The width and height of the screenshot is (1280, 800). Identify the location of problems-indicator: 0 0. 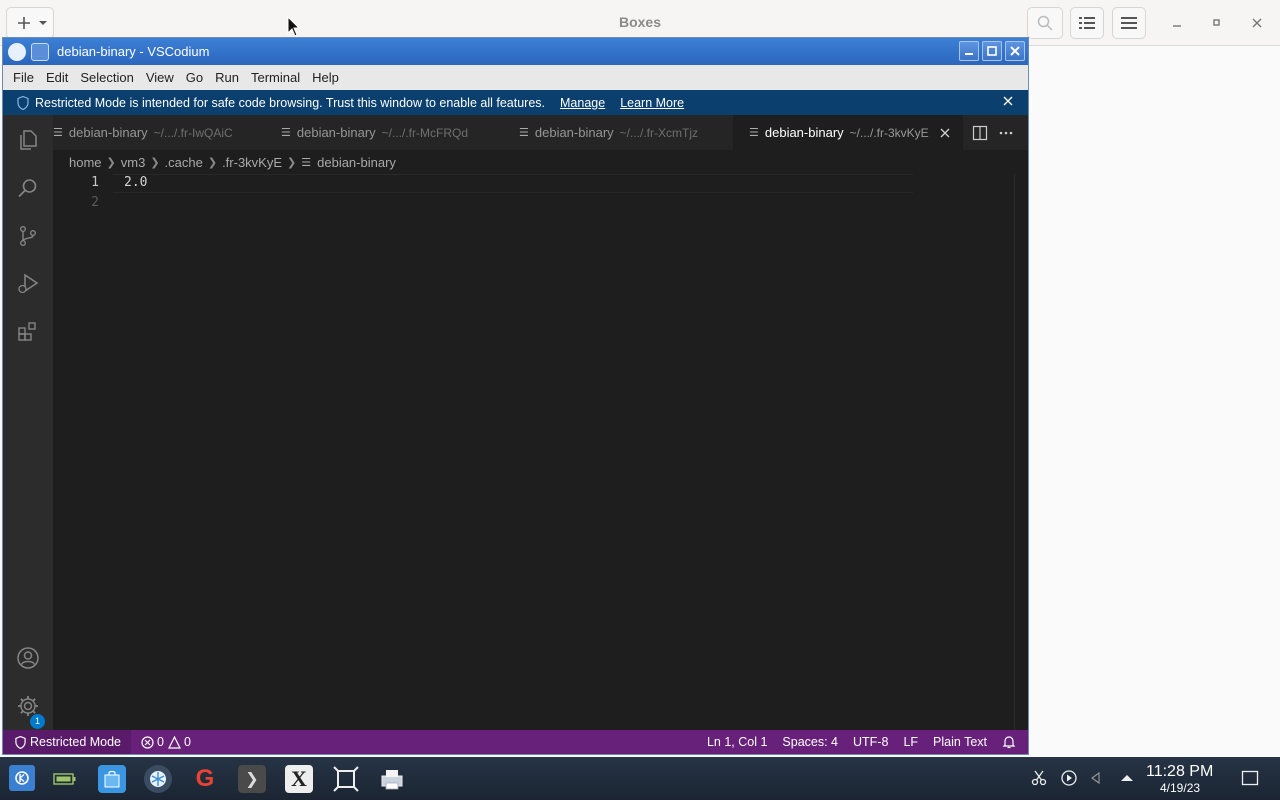
(166, 742).